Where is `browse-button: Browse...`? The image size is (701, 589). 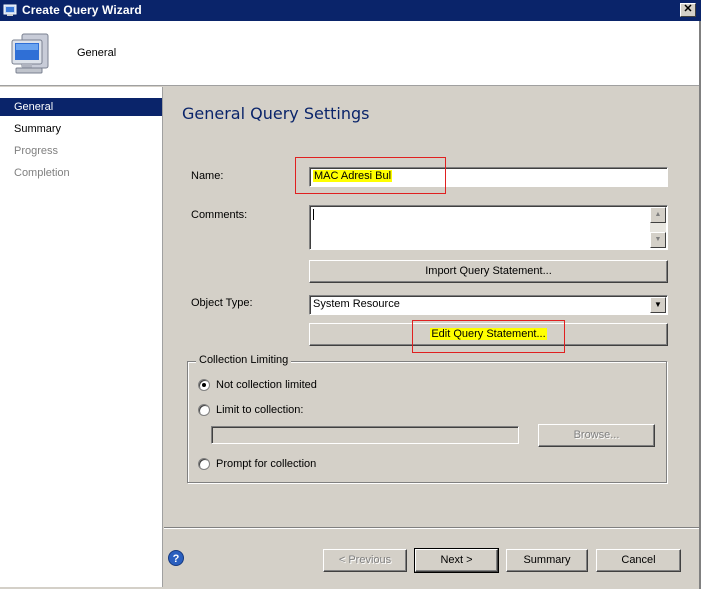 browse-button: Browse... is located at coordinates (596, 435).